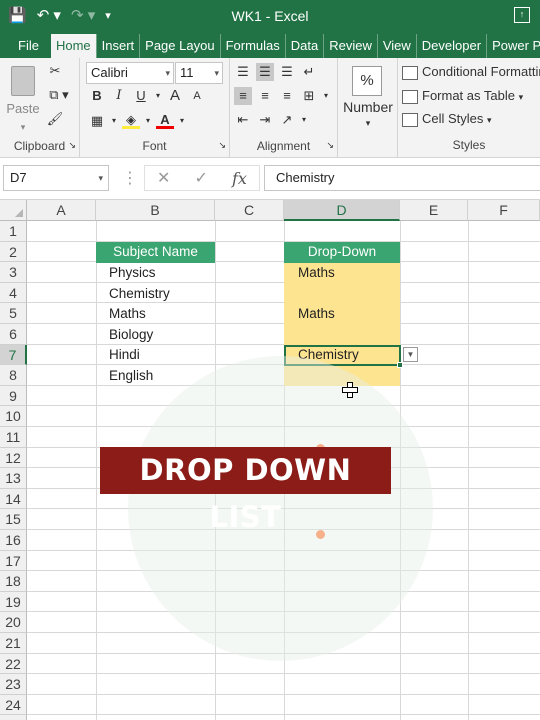  What do you see at coordinates (287, 120) in the screenshot?
I see `orientation-icon: ↗` at bounding box center [287, 120].